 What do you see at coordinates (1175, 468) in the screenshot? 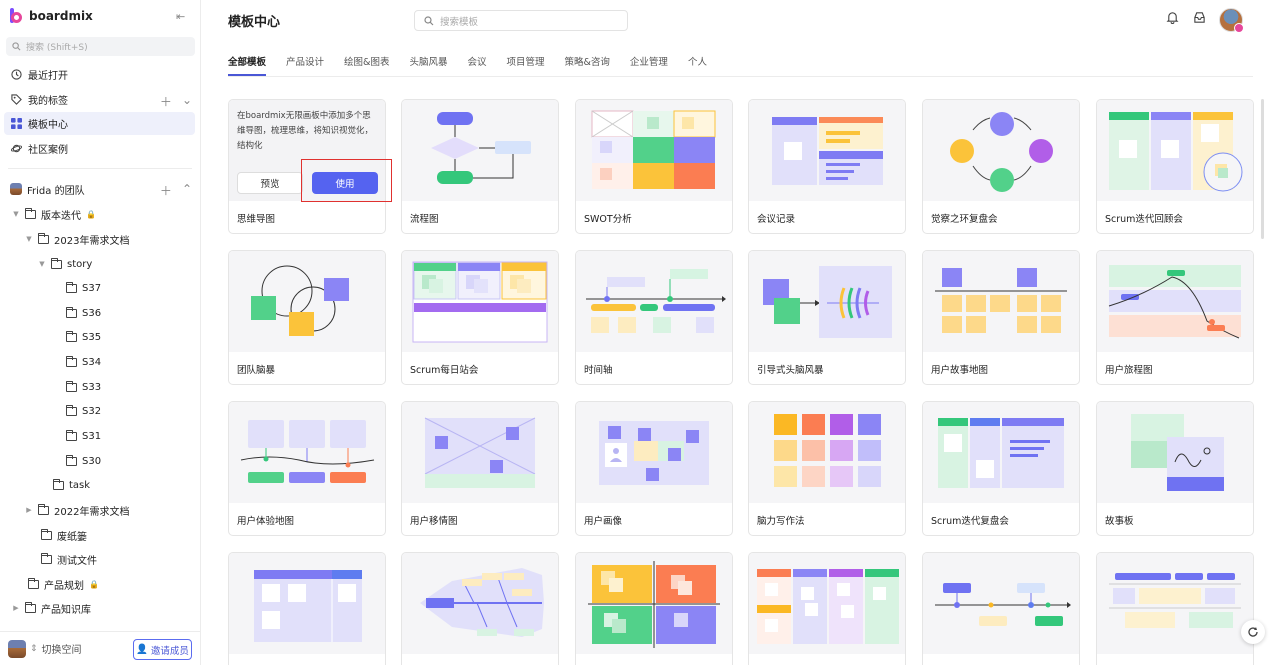
I see `template-card-storyboard: 故事板` at bounding box center [1175, 468].